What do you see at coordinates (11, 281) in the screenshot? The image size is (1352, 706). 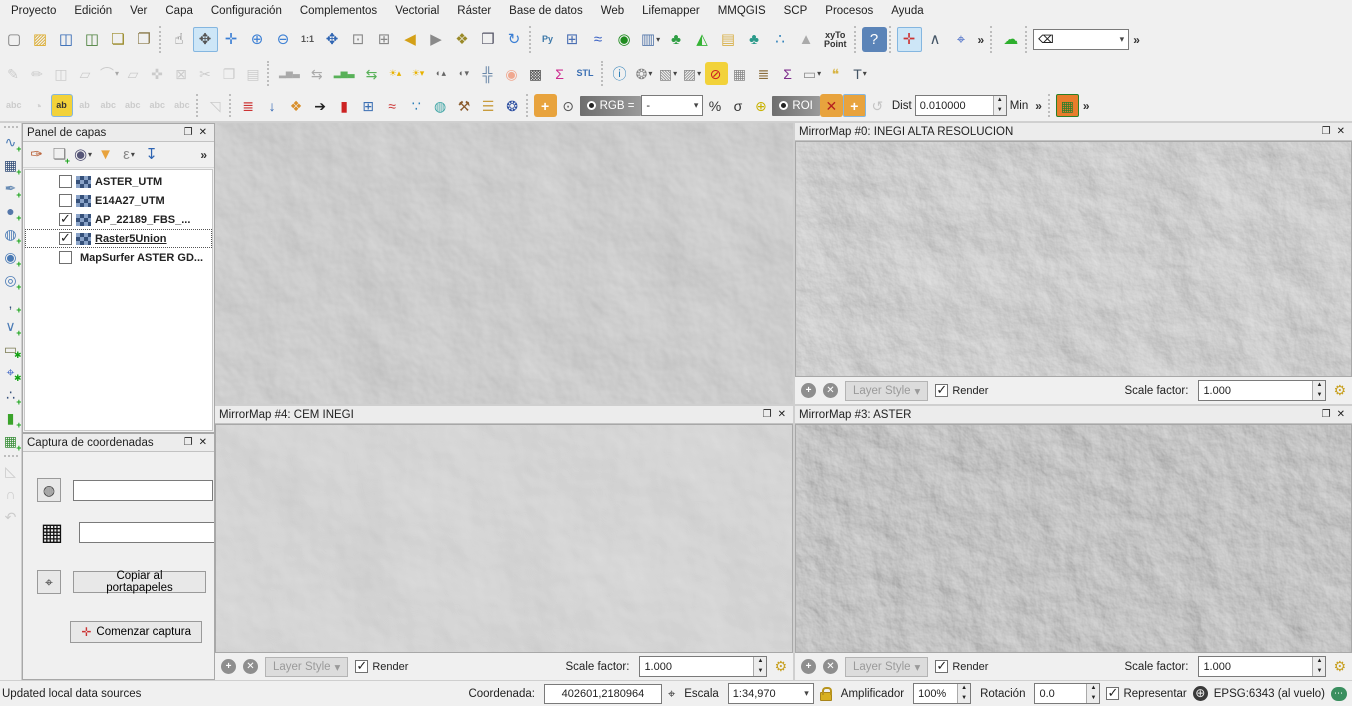 I see `add-wfs-layer-icon: ◎+▾` at bounding box center [11, 281].